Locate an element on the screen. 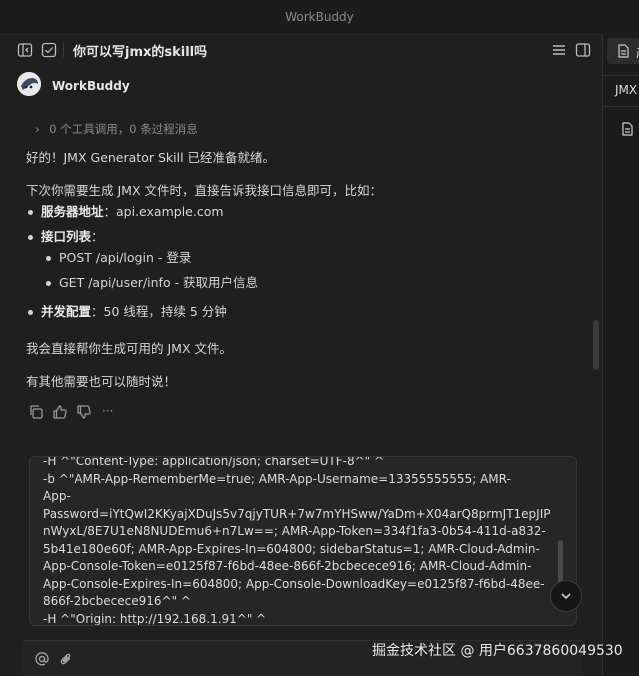 This screenshot has height=676, width=639. thumbs-up-icon is located at coordinates (60, 412).